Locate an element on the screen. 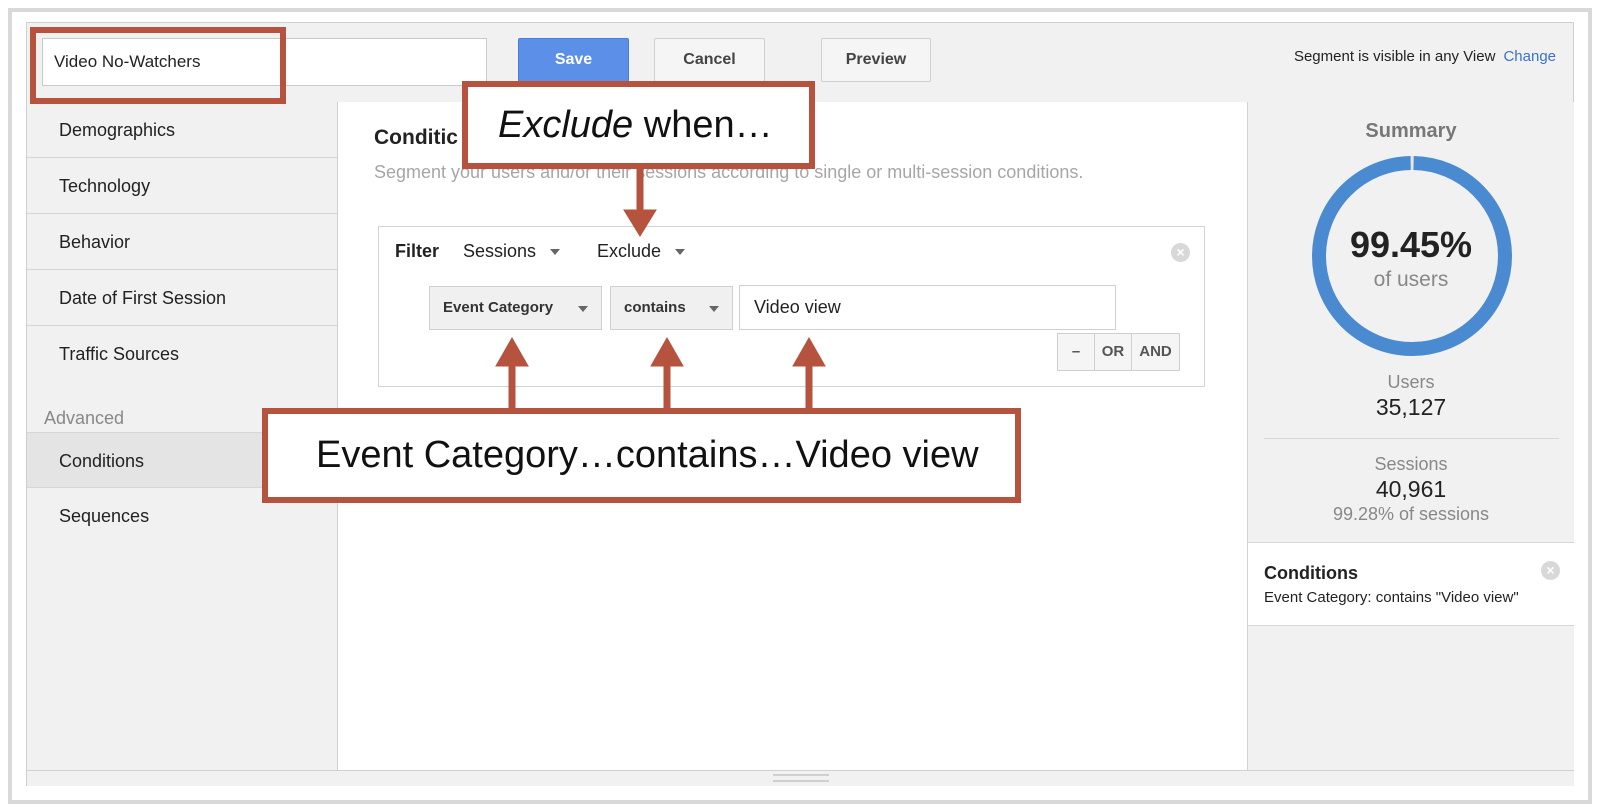  or-button: OR is located at coordinates (1113, 352).